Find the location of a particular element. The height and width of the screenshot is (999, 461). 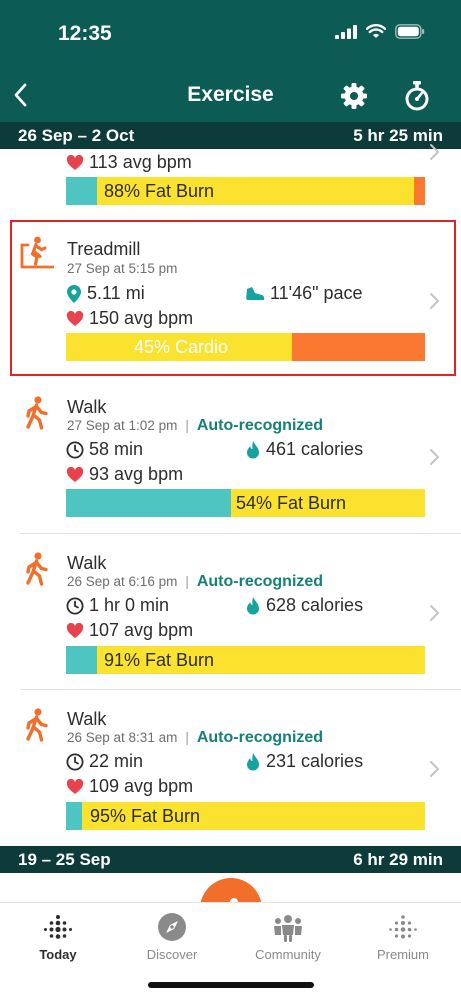

avg-heart-rate: 113 avg bpm is located at coordinates (129, 162).